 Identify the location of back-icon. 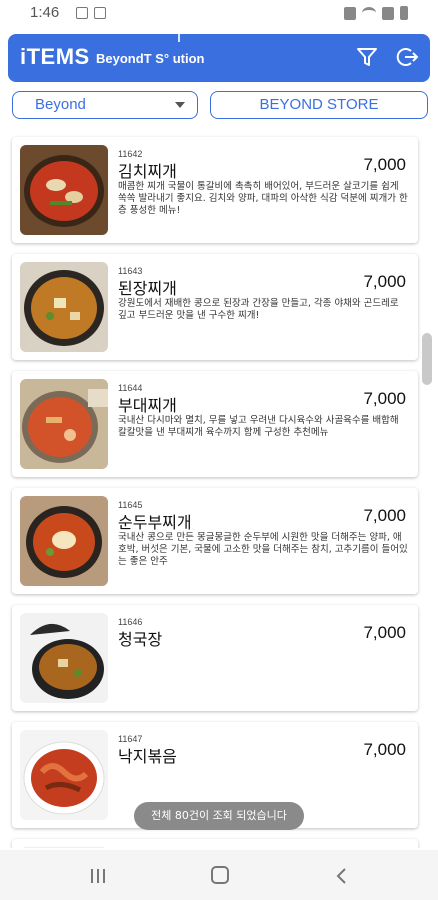
(342, 876).